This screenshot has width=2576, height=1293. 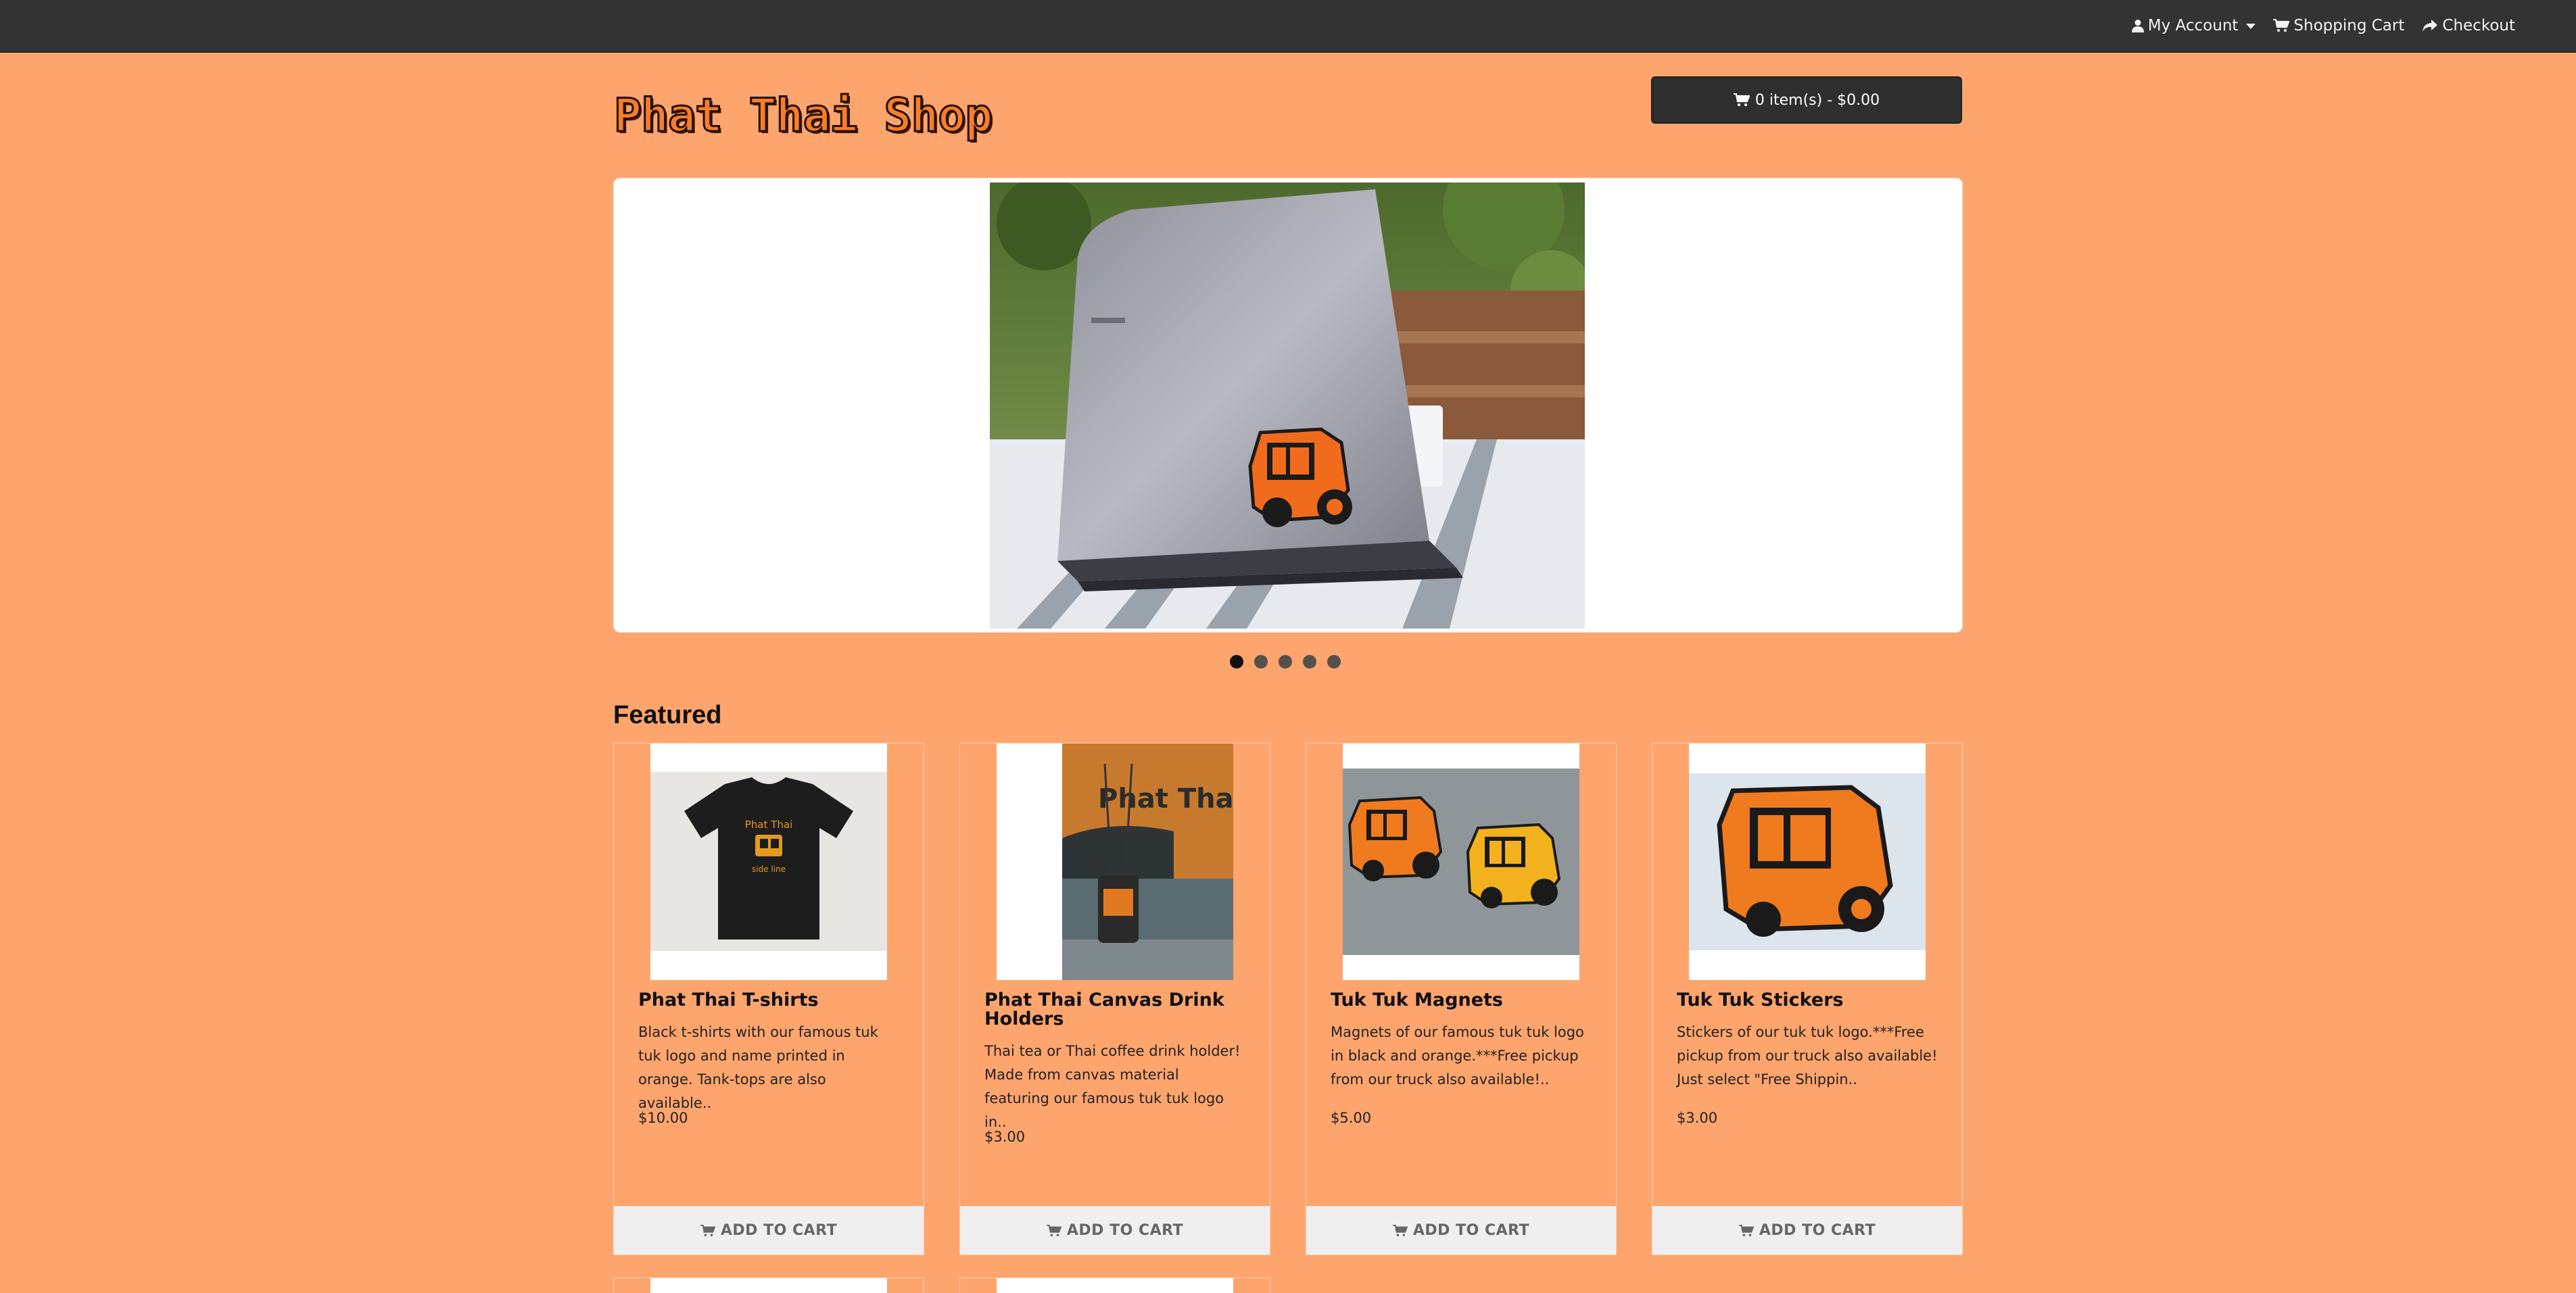 I want to click on product-price: $5.00, so click(x=1351, y=1118).